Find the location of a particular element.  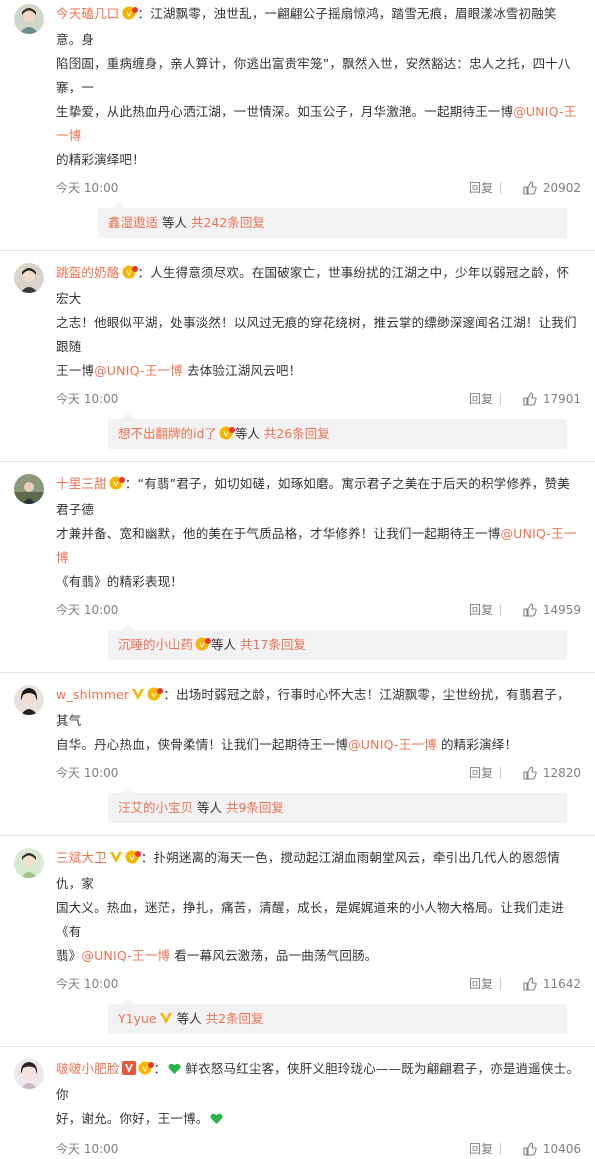

sub-replies: 沉睡的小山药 v 等人 共17条回复 is located at coordinates (337, 643).